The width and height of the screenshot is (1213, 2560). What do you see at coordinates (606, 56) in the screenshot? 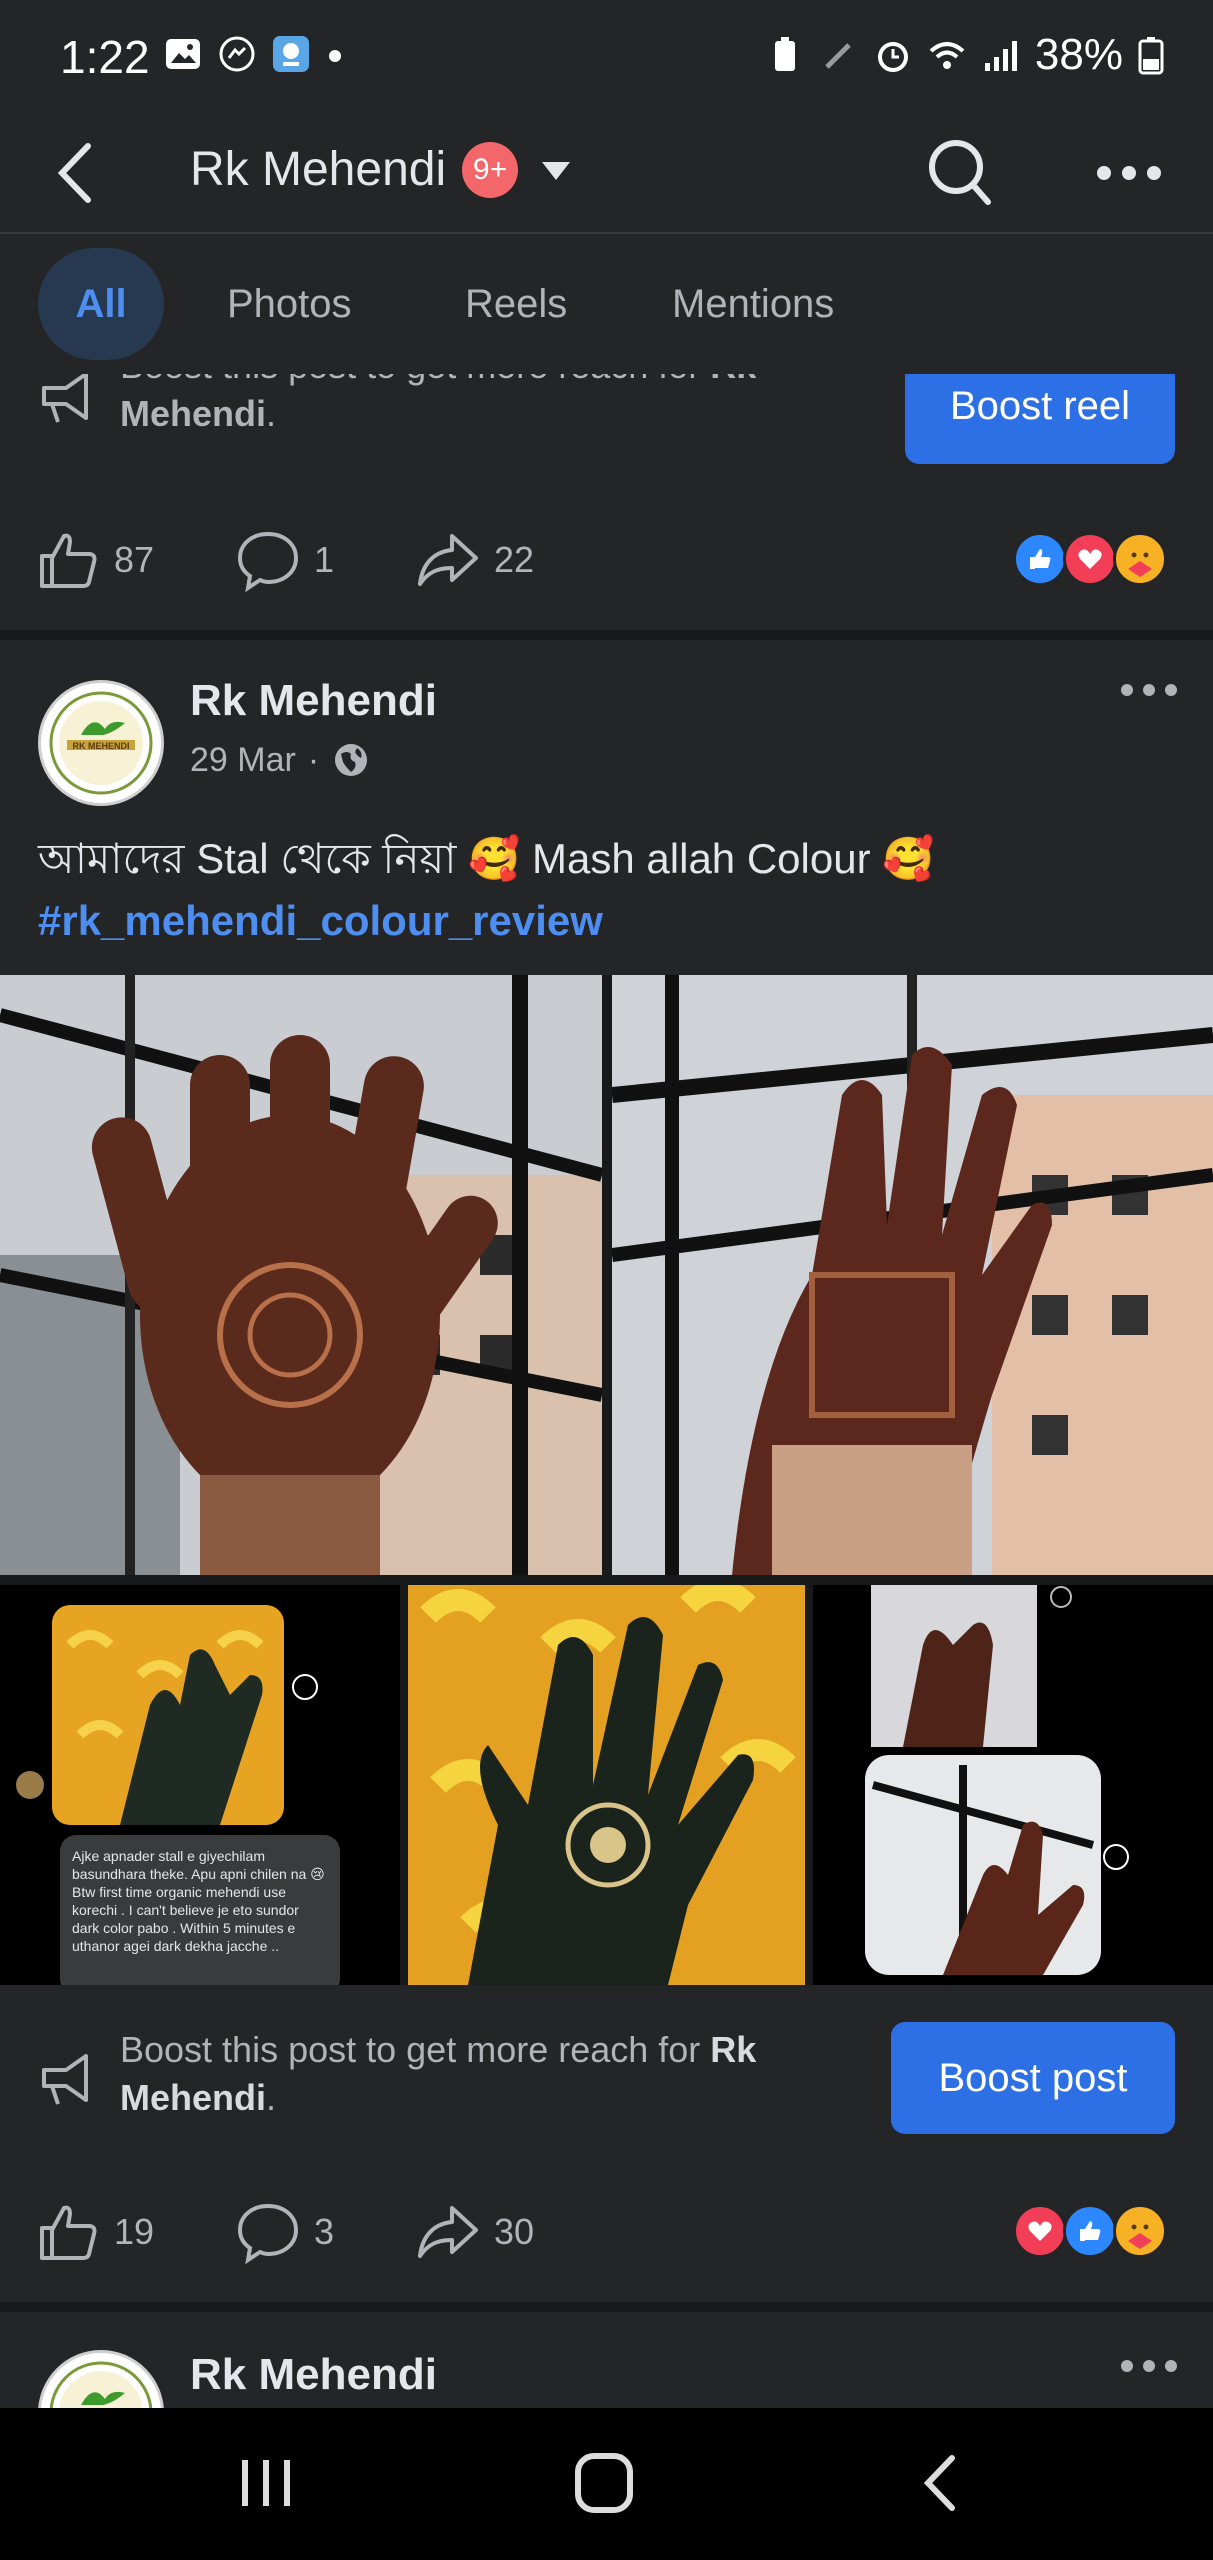
I see `status-bar: 1:22 38%` at bounding box center [606, 56].